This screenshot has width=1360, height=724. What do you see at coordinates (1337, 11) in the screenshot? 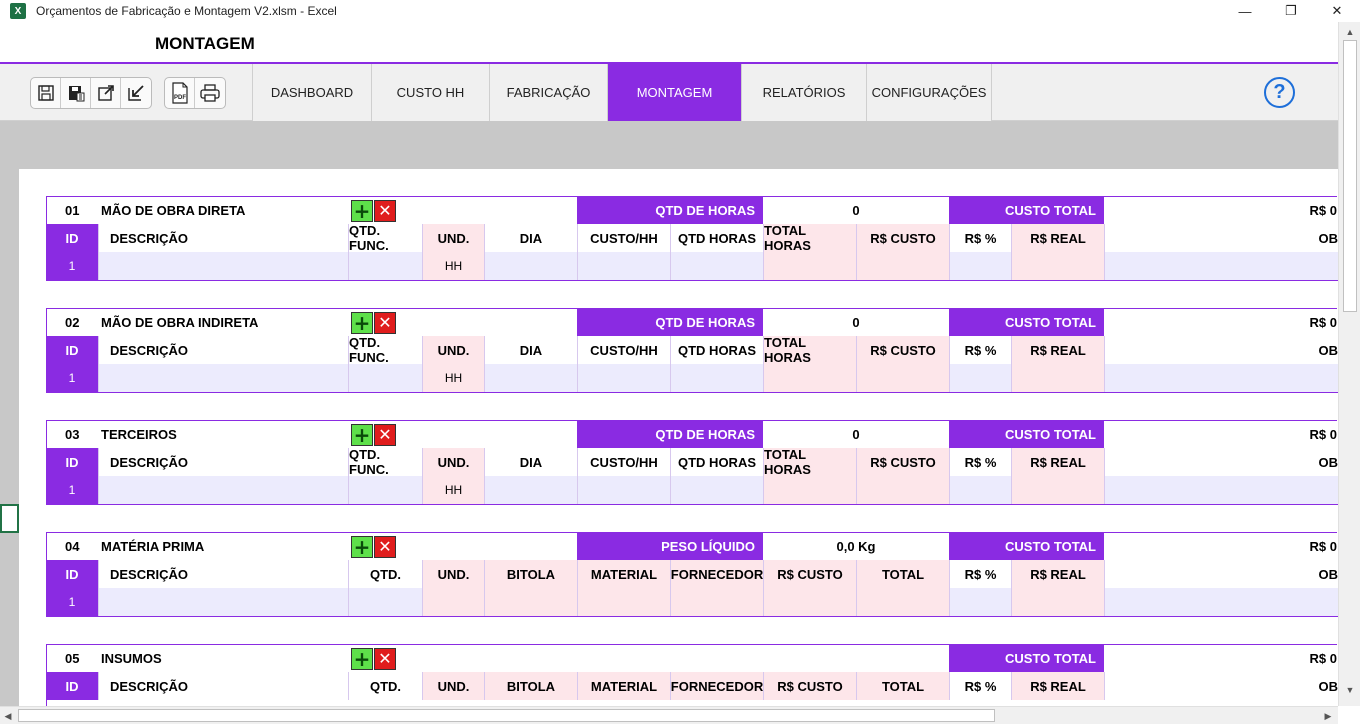
I see `close-window-button: ✕` at bounding box center [1337, 11].